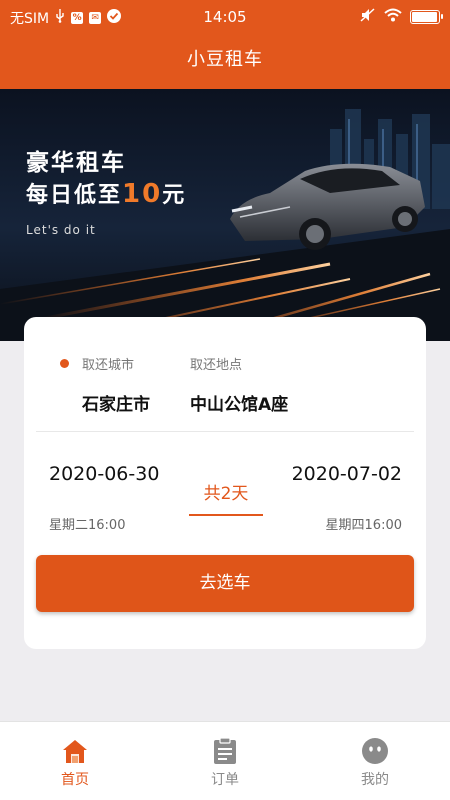  I want to click on status-bar: 无SIM % ✉ 14:05, so click(225, 17).